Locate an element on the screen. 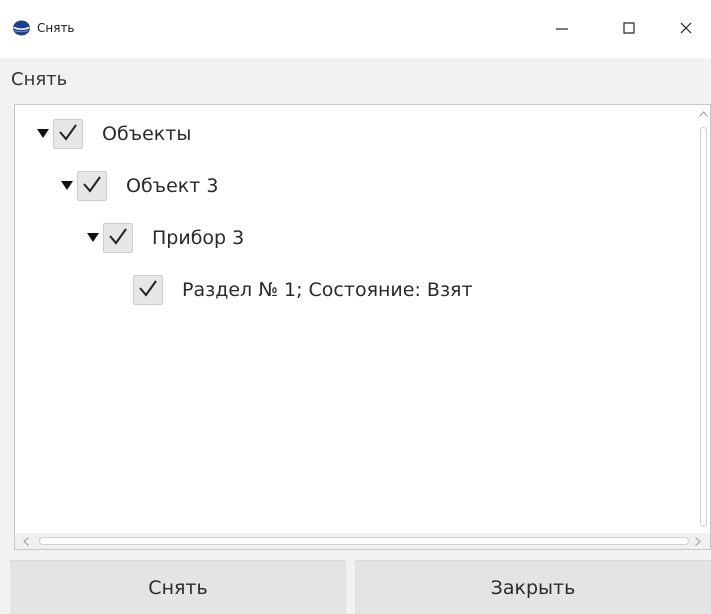 This screenshot has height=614, width=711. scroll-up-icon is located at coordinates (703, 114).